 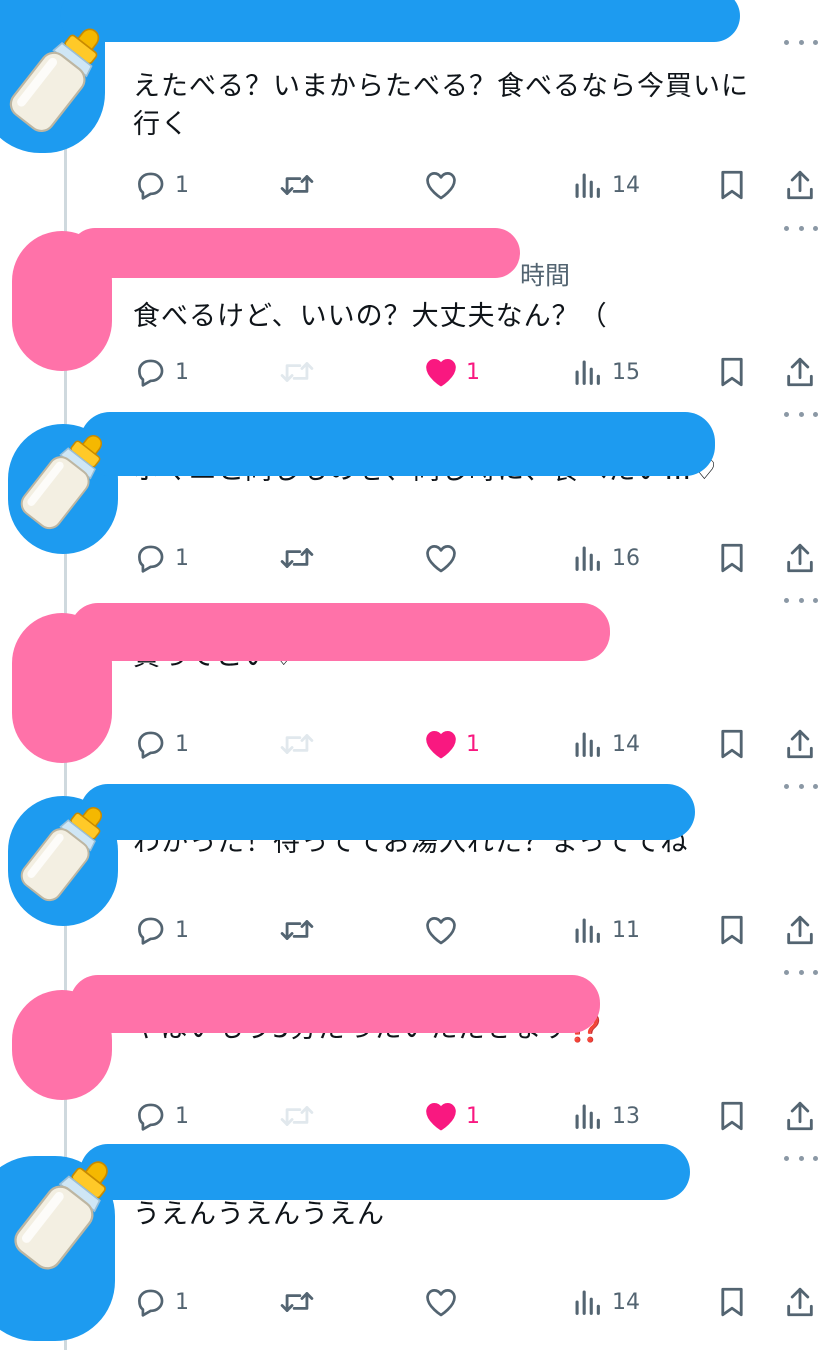 I want to click on action-bar: 1 14, so click(x=420, y=1302).